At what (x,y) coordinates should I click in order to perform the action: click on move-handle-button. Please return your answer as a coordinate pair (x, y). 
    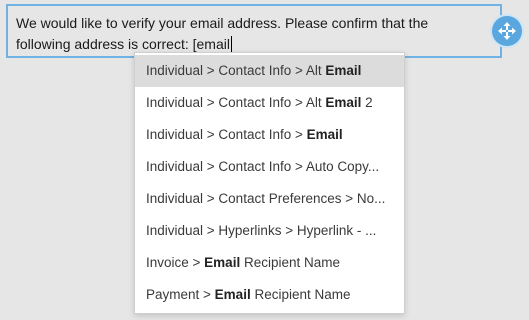
    Looking at the image, I should click on (507, 31).